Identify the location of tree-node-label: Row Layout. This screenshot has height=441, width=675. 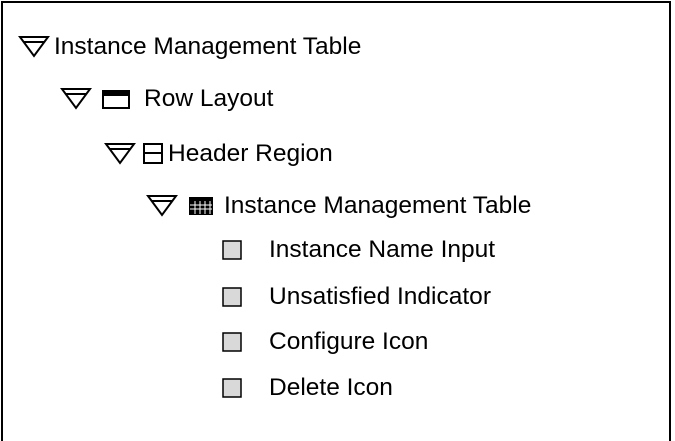
(209, 98).